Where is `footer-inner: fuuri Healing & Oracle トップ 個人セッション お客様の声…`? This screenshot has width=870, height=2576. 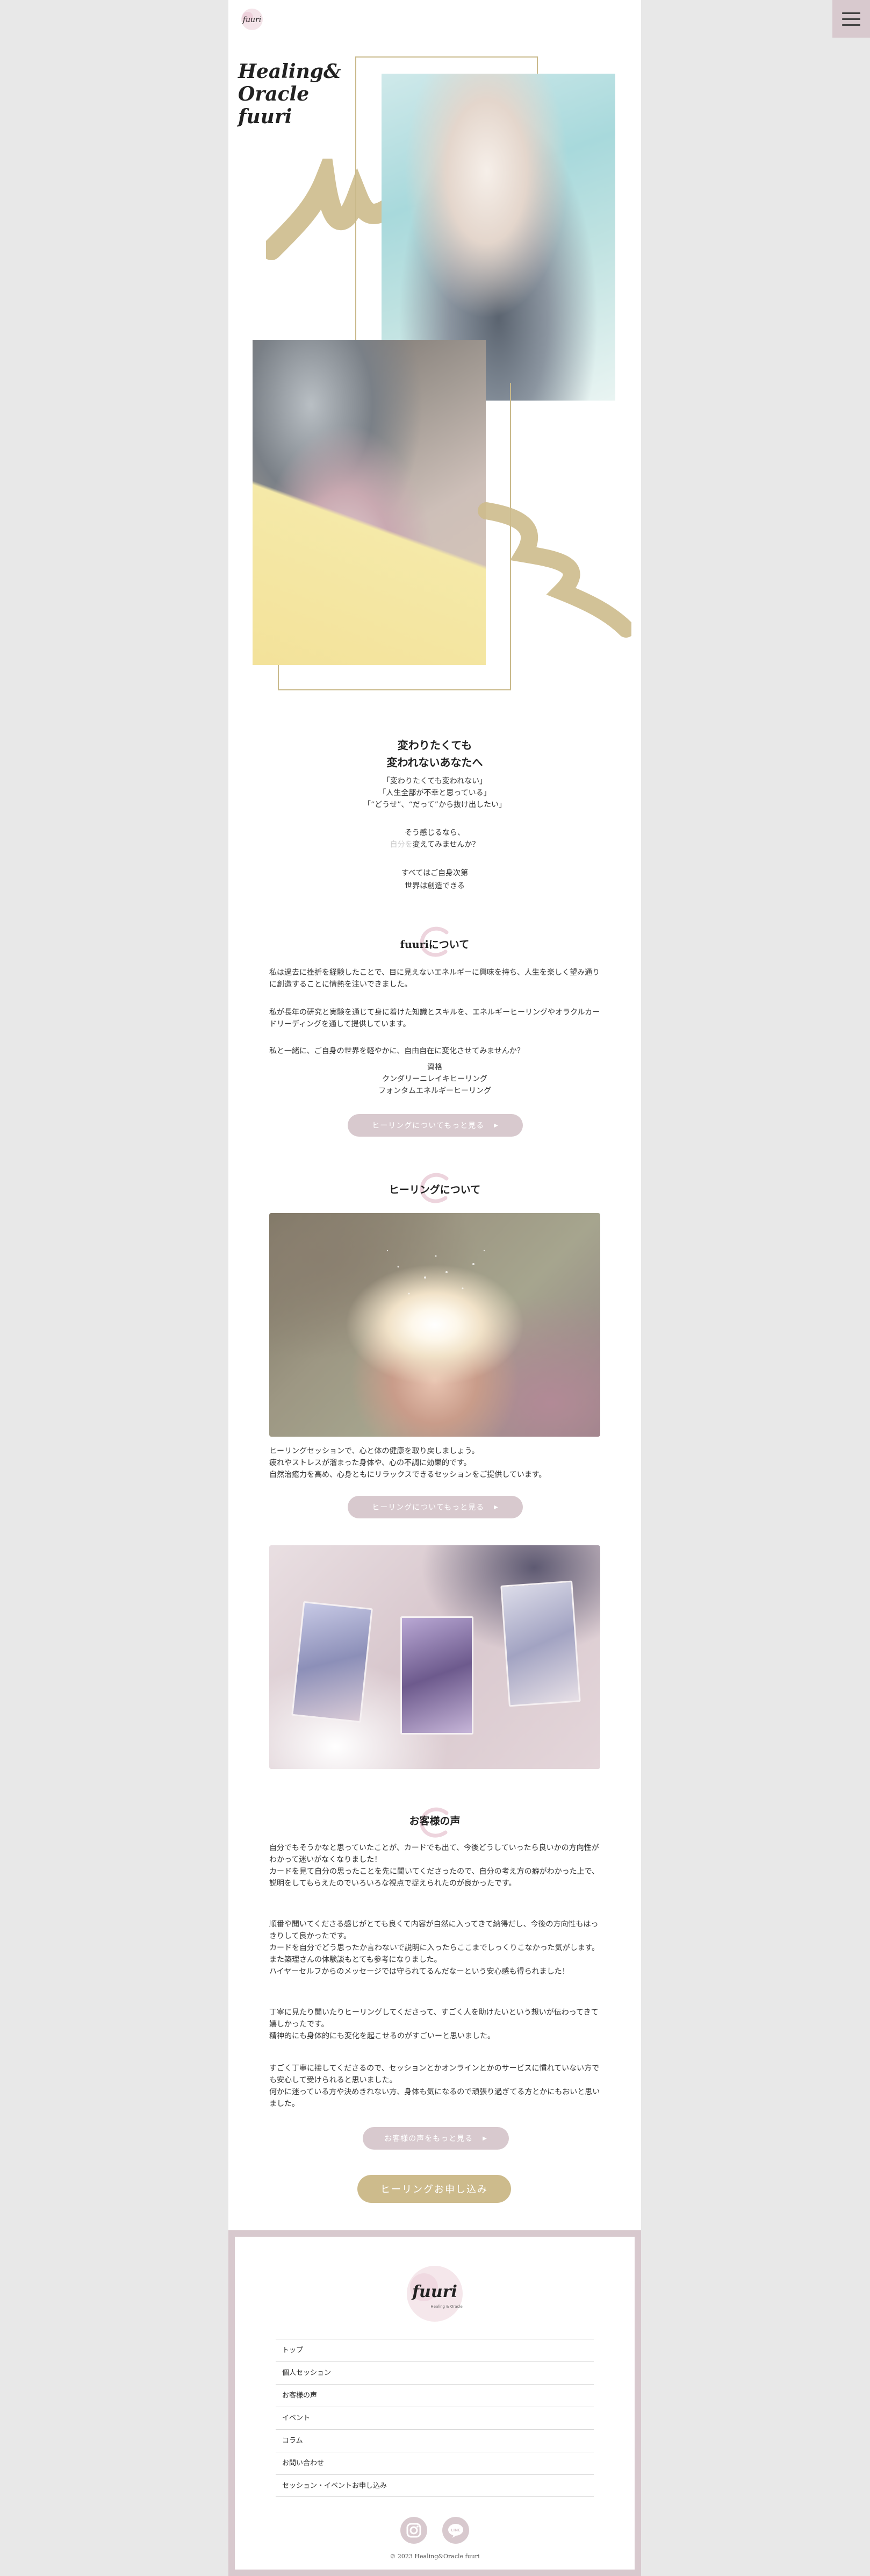 footer-inner: fuuri Healing & Oracle トップ 個人セッション お客様の声… is located at coordinates (435, 2403).